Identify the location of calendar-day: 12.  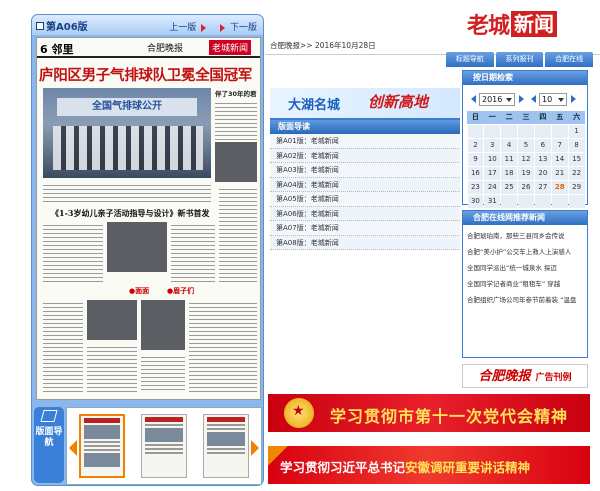
(526, 159).